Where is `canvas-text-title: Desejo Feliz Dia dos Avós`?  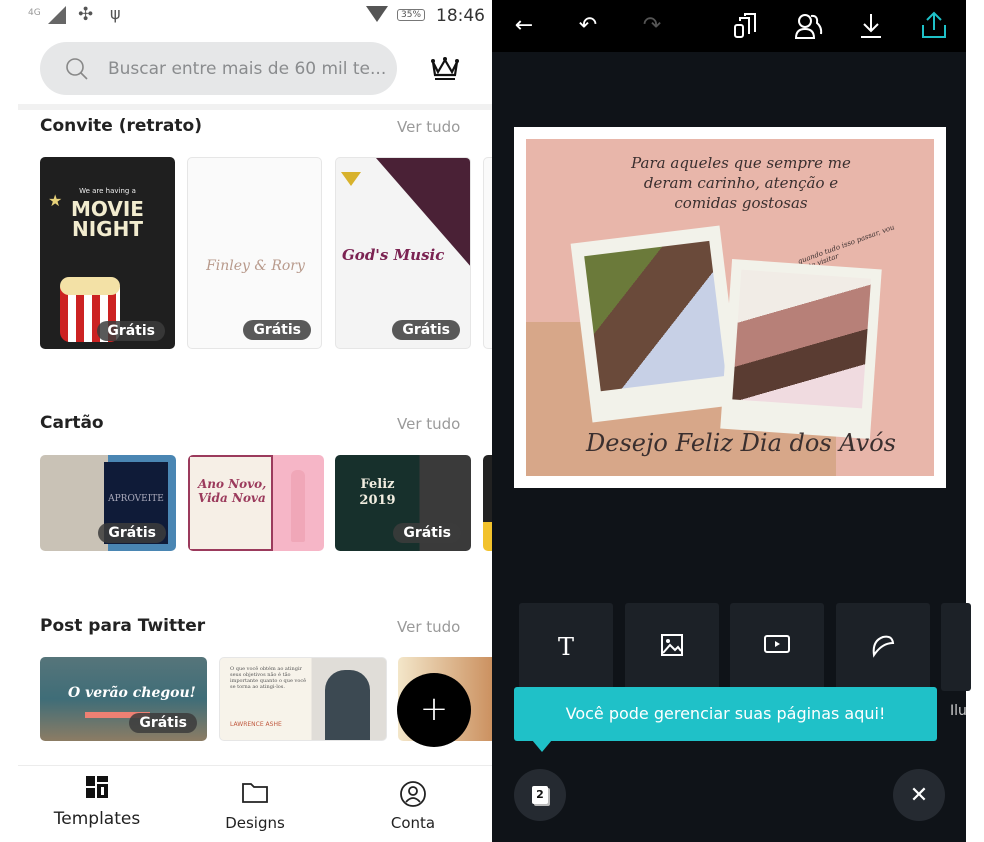
canvas-text-title: Desejo Feliz Dia dos Avós is located at coordinates (741, 443).